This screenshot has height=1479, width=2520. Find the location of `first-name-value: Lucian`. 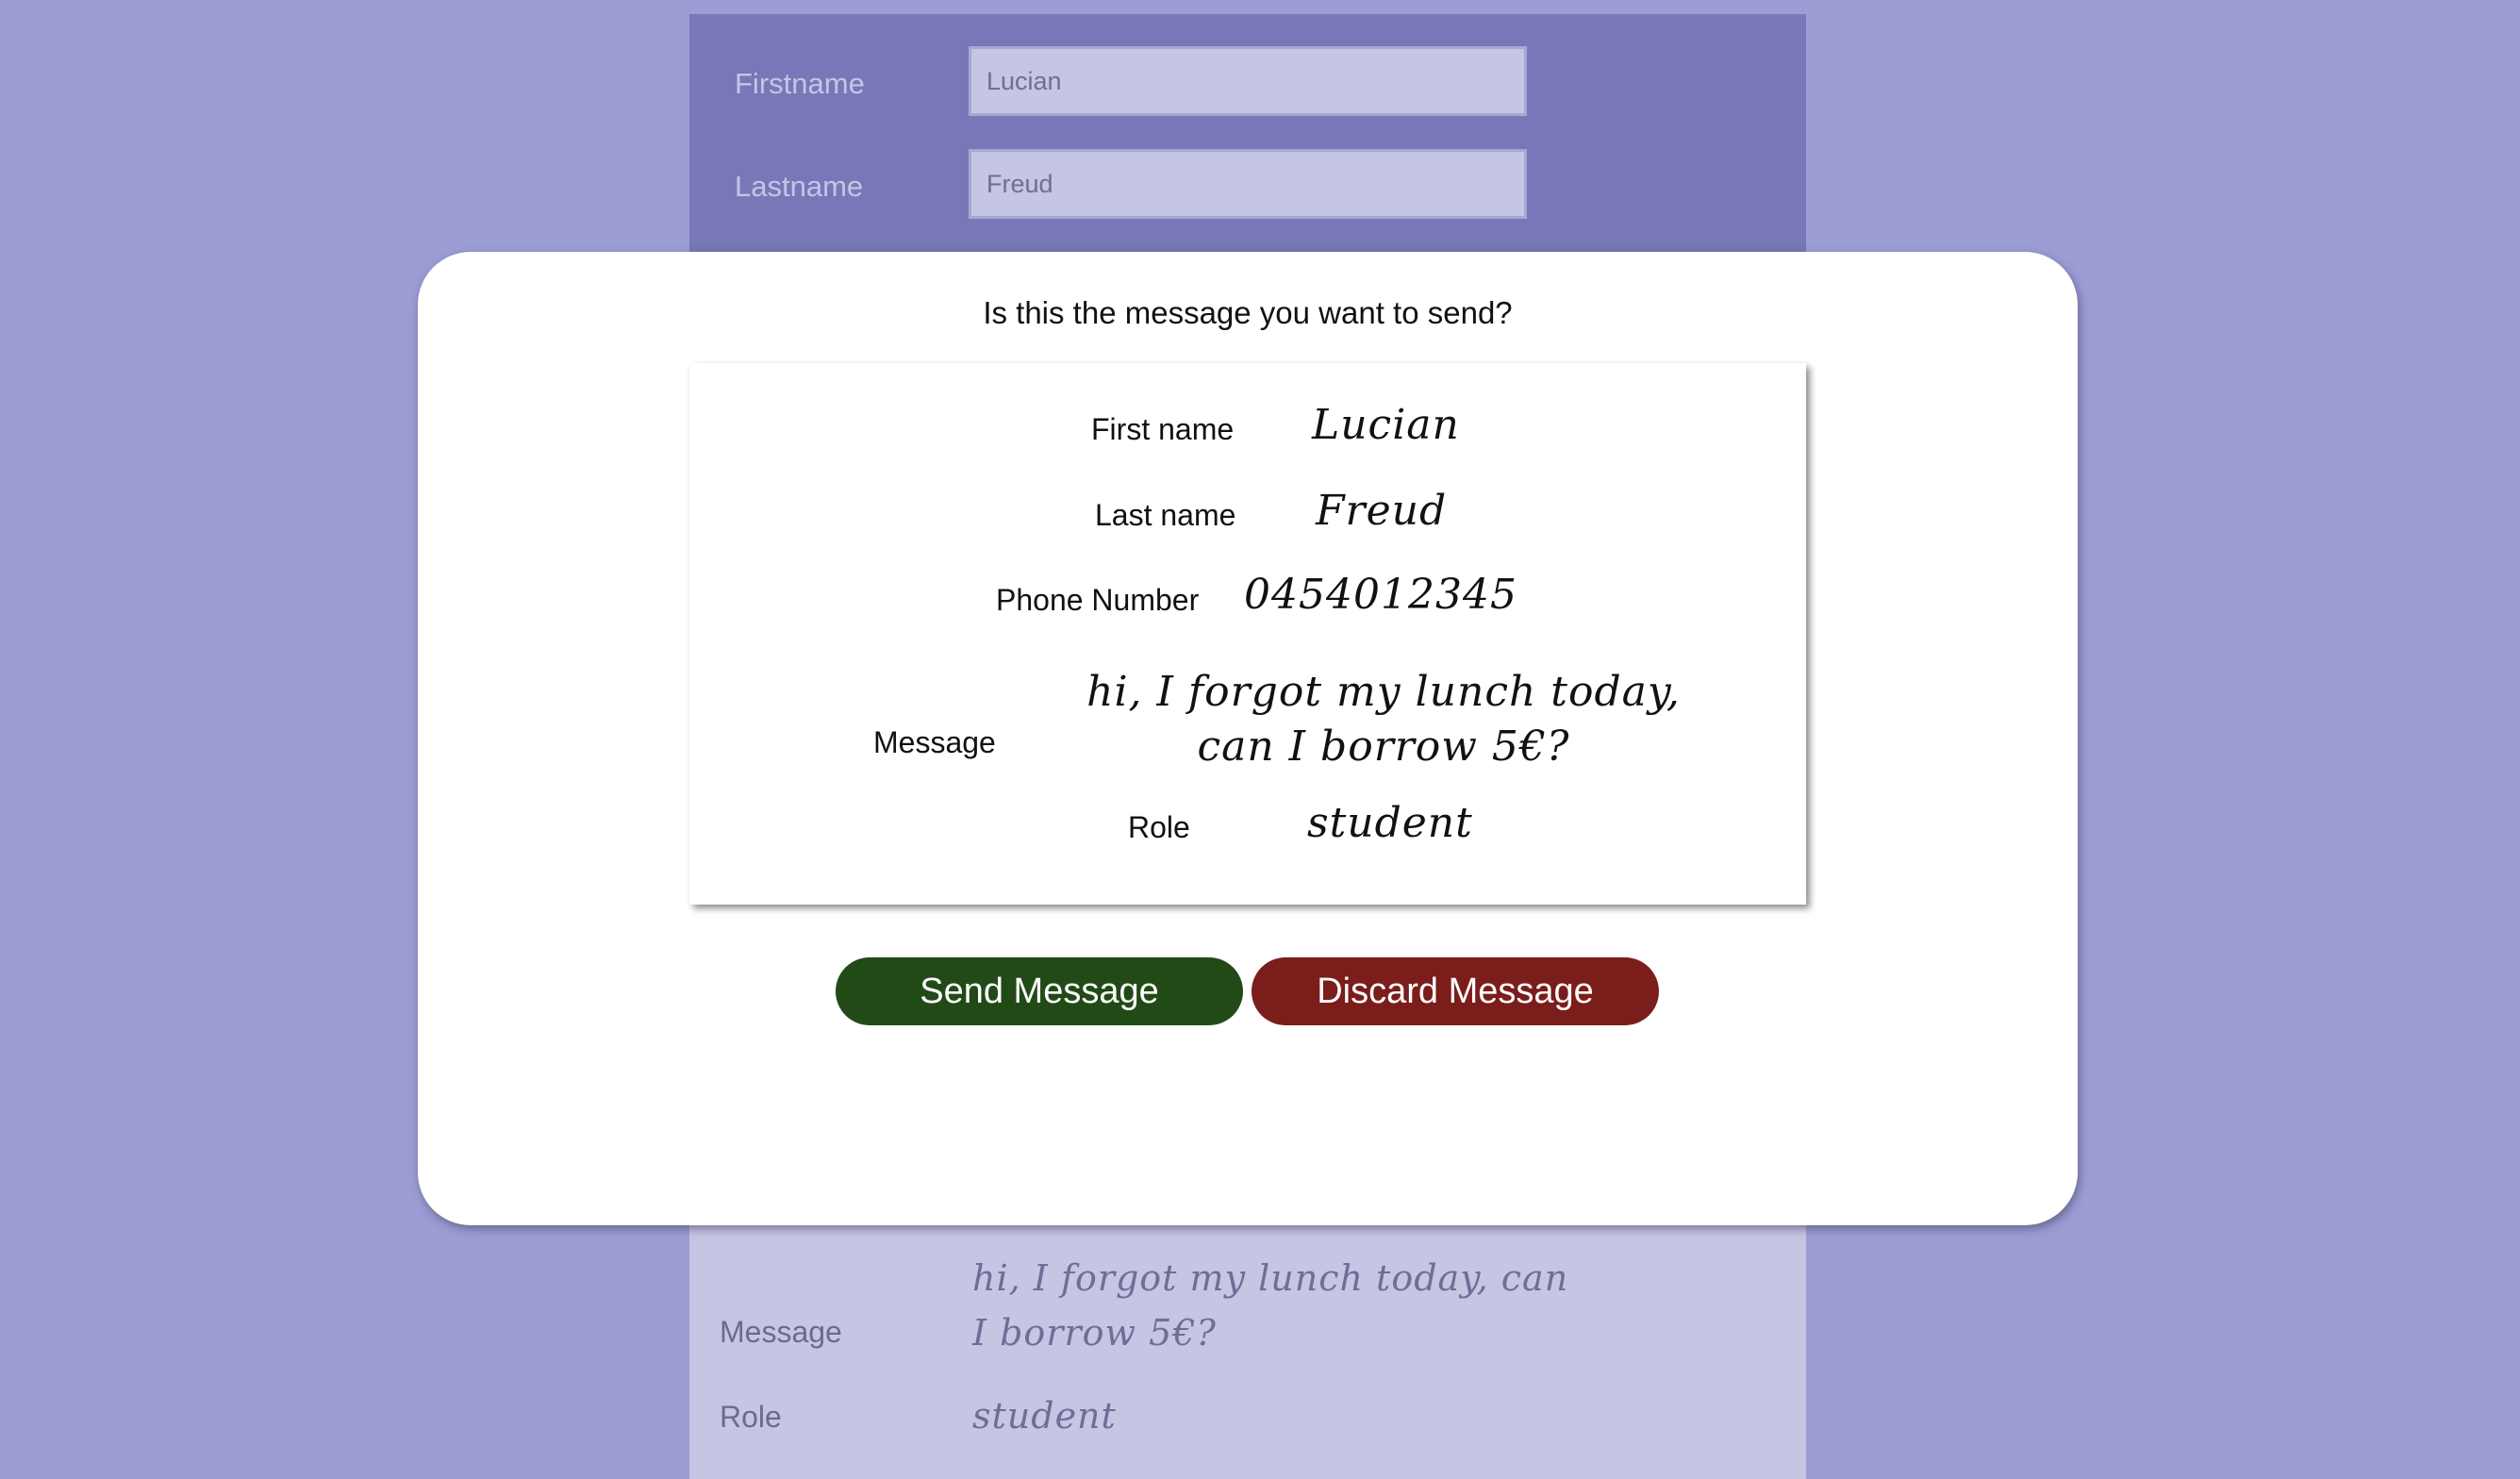

first-name-value: Lucian is located at coordinates (1386, 425).